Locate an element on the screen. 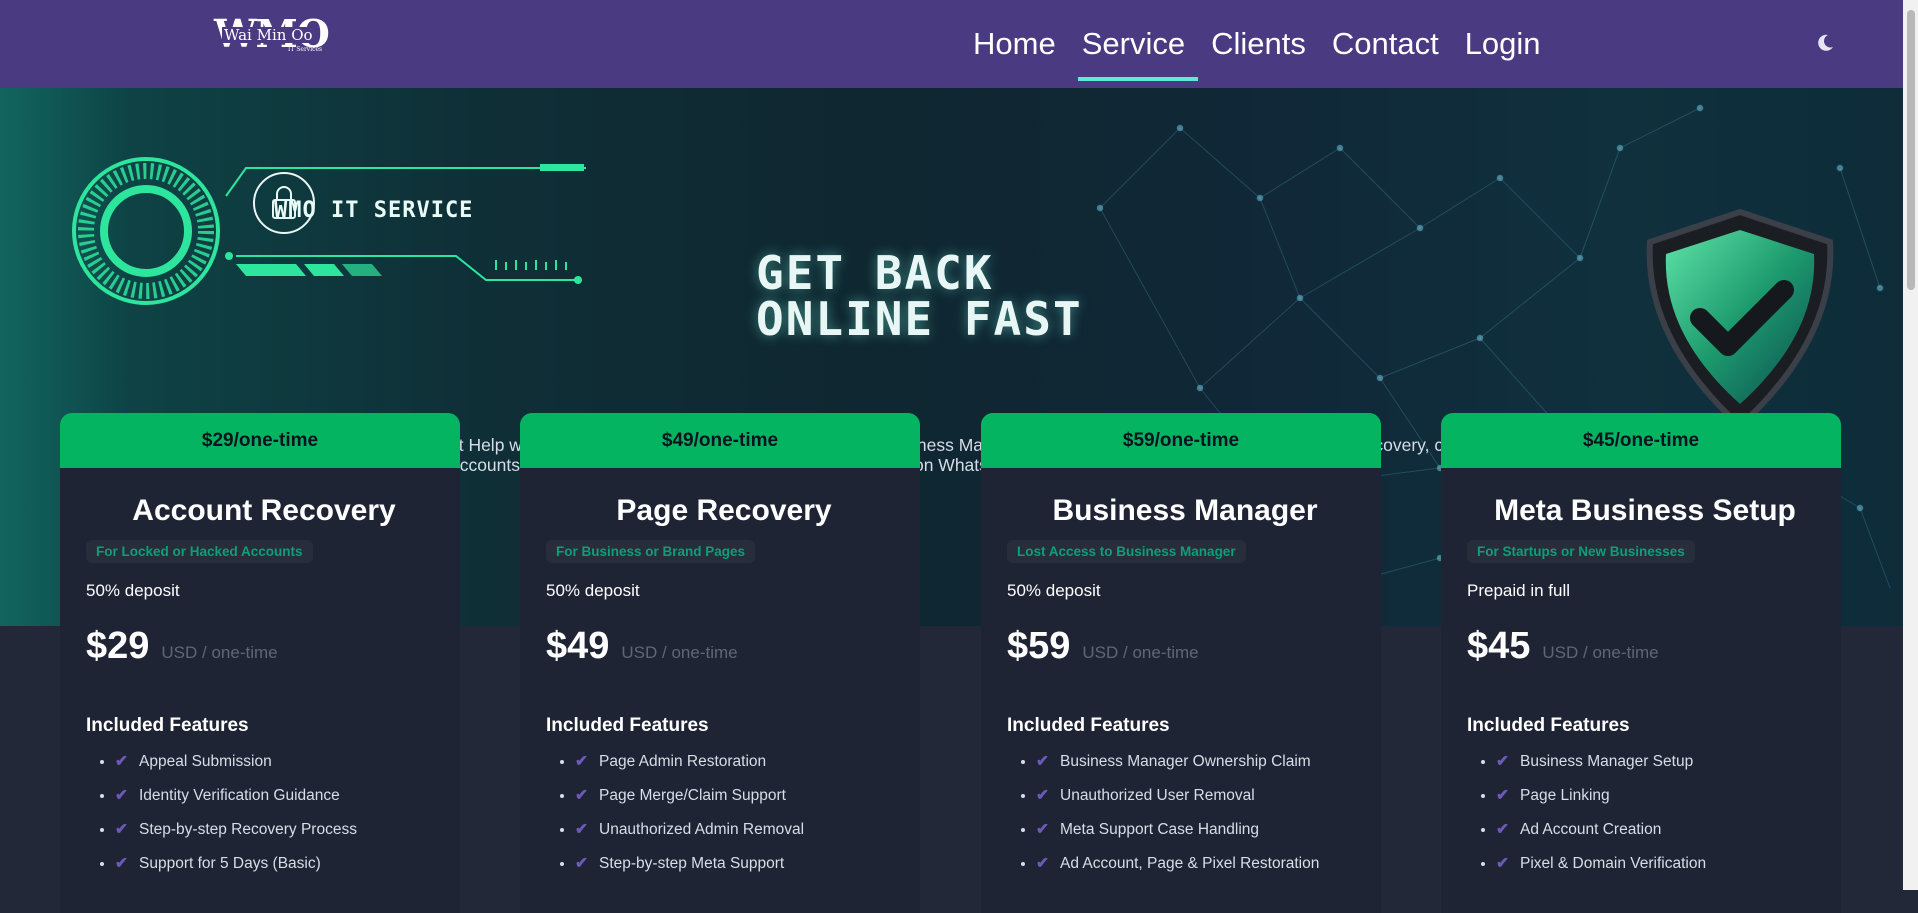 This screenshot has height=913, width=1918. feature-item: ✔ Pixel & Domain Verification is located at coordinates (1668, 864).